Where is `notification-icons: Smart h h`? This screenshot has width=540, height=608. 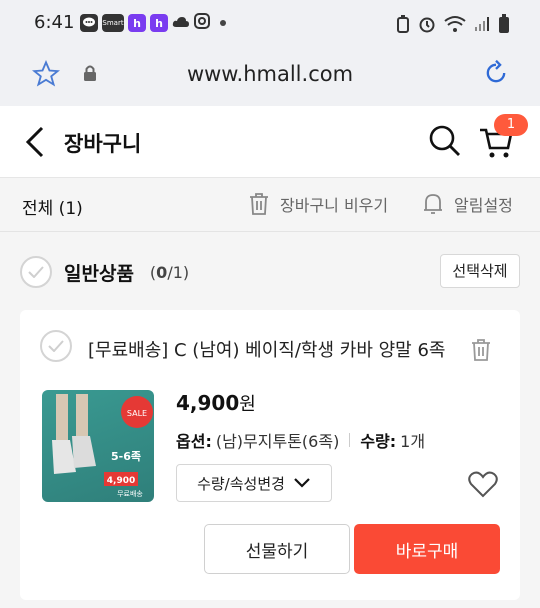
notification-icons: Smart h h is located at coordinates (153, 23).